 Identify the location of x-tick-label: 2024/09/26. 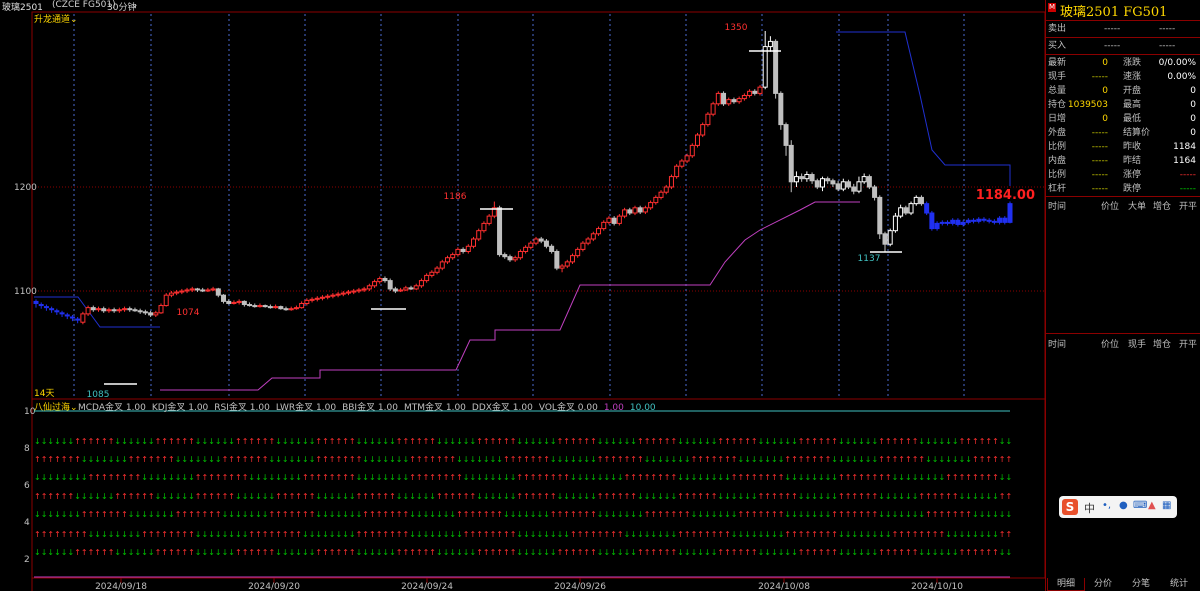
(580, 586).